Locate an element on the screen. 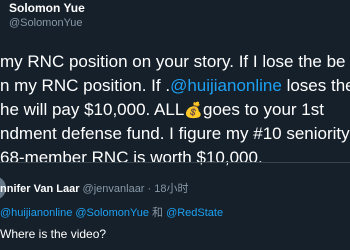  tweet-text-segment: n my RNC position. If . is located at coordinates (85, 85).